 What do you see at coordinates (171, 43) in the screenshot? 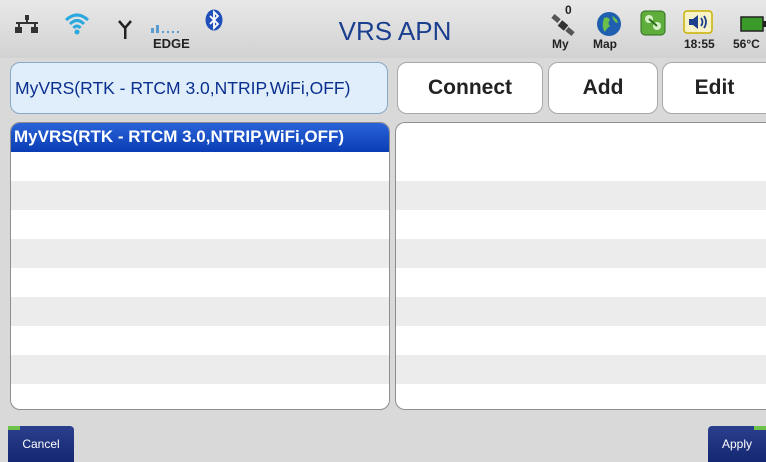
I see `network-type-label: EDGE` at bounding box center [171, 43].